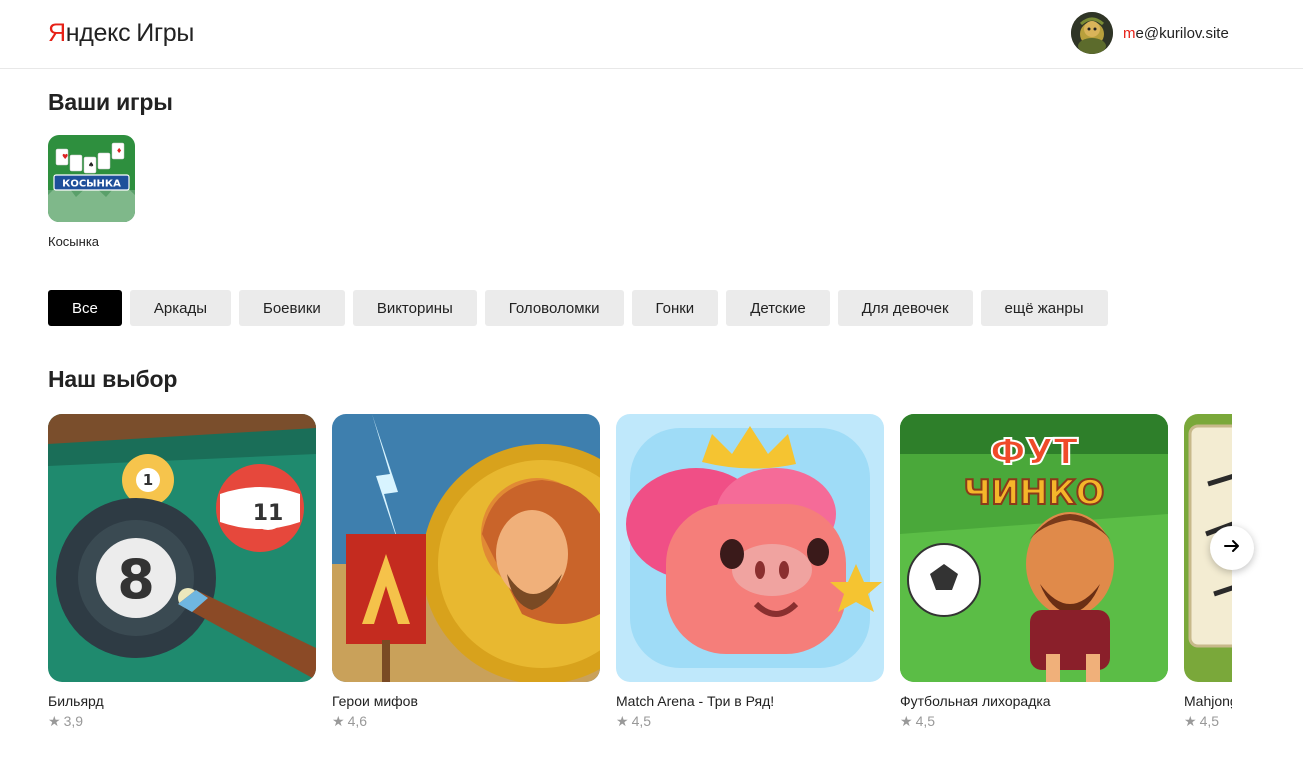  I want to click on svg-text: ФУТ, so click(1034, 452).